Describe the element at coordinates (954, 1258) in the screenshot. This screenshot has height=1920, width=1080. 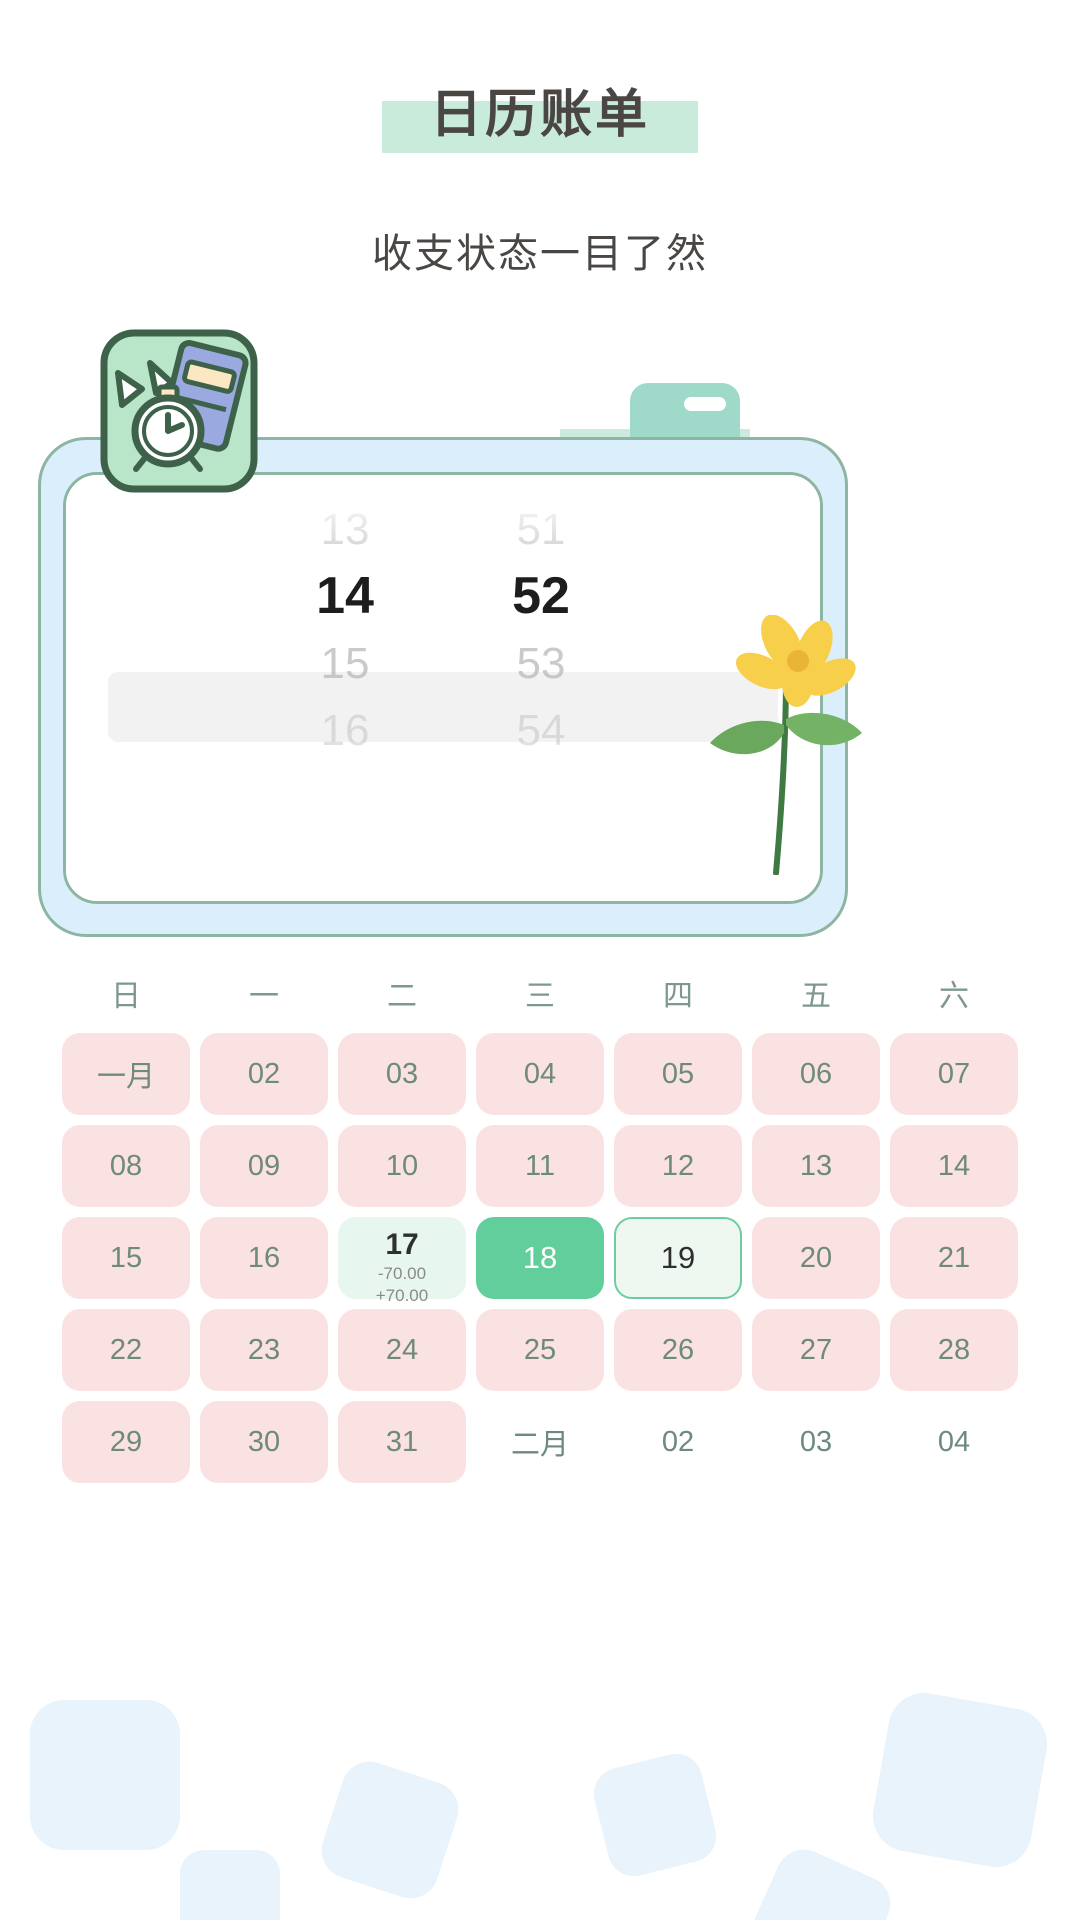
I see `calendar-day: 21` at that location.